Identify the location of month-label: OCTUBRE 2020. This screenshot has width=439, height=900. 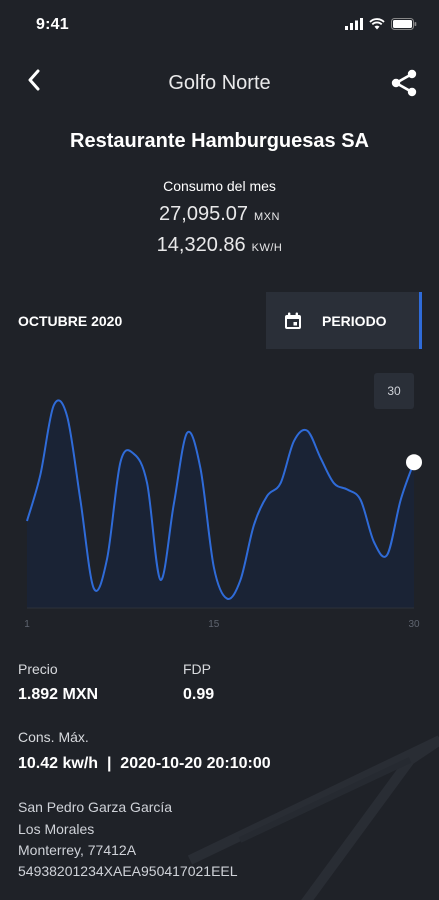
(70, 321).